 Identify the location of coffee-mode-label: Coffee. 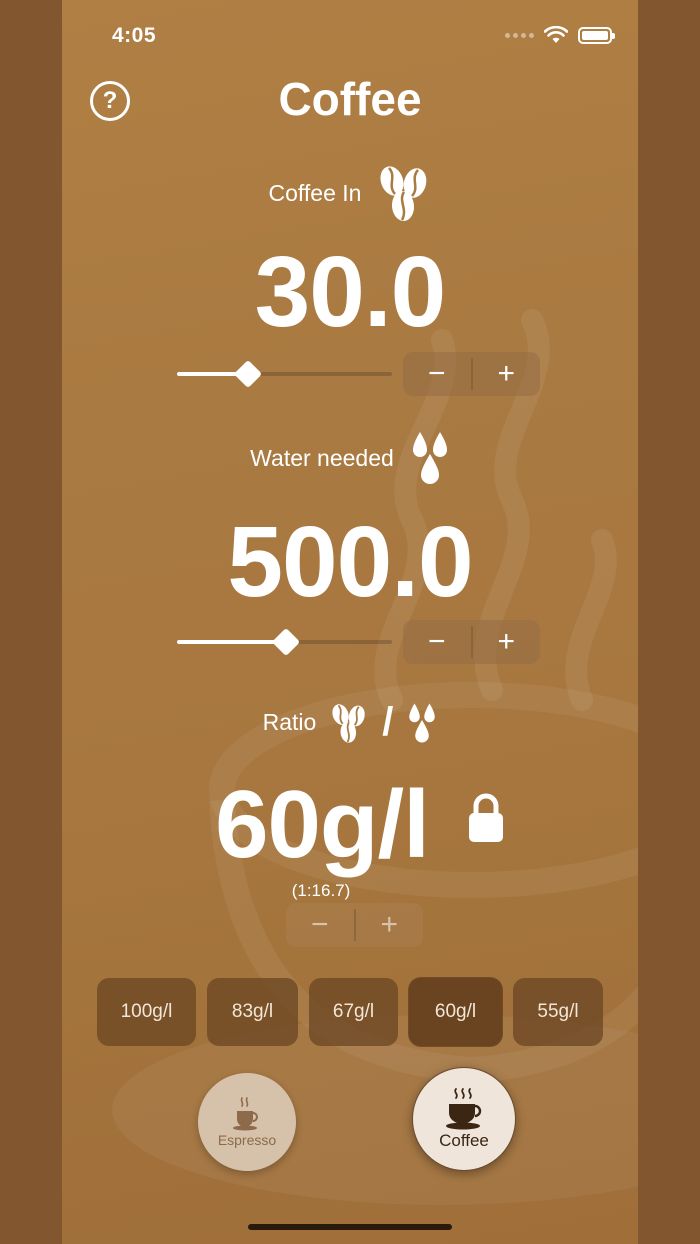
(464, 1140).